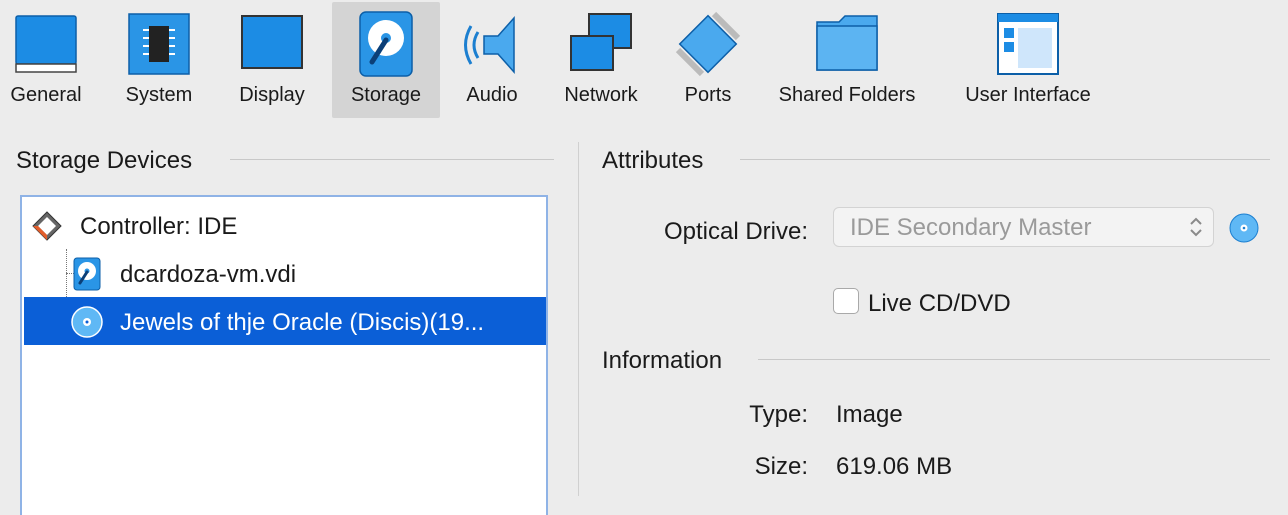 This screenshot has height=515, width=1288. Describe the element at coordinates (847, 44) in the screenshot. I see `shared-folder-icon` at that location.